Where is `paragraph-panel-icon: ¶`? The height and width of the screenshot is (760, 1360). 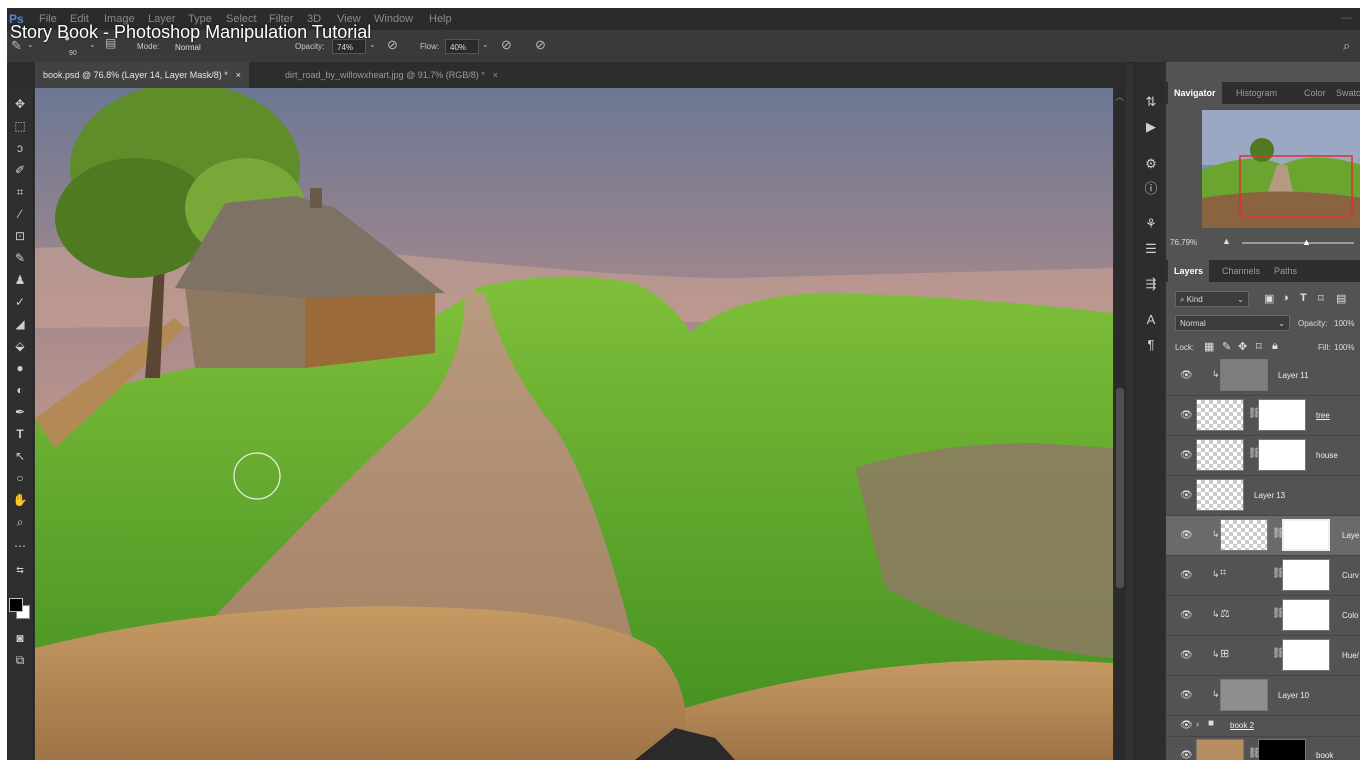 paragraph-panel-icon: ¶ is located at coordinates (1151, 345).